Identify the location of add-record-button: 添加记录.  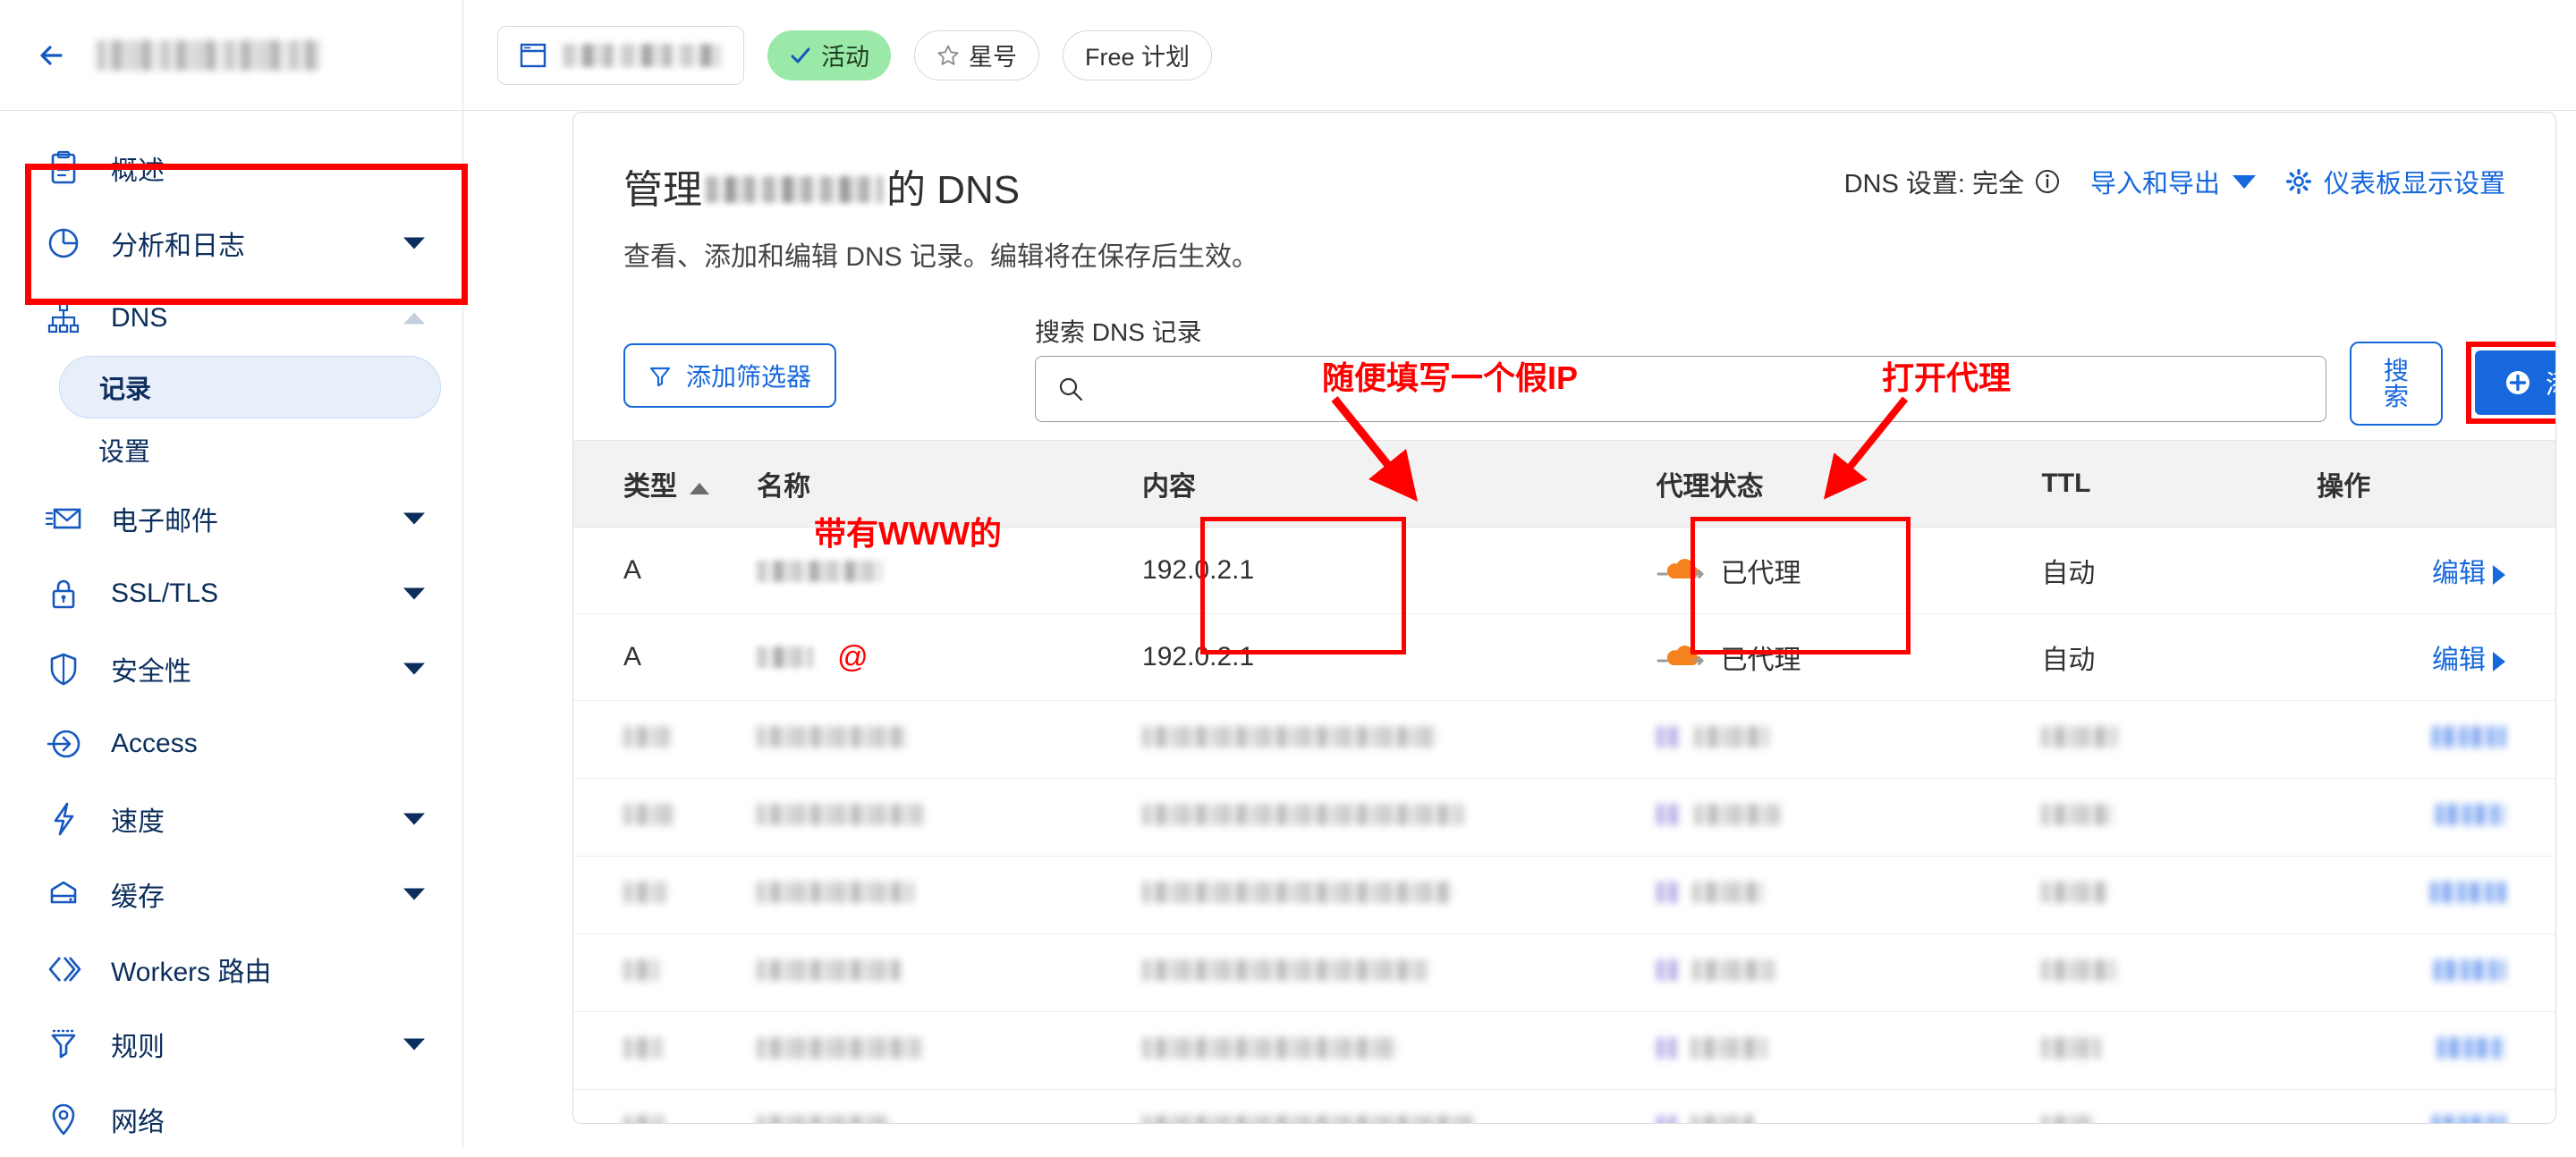
(2515, 382).